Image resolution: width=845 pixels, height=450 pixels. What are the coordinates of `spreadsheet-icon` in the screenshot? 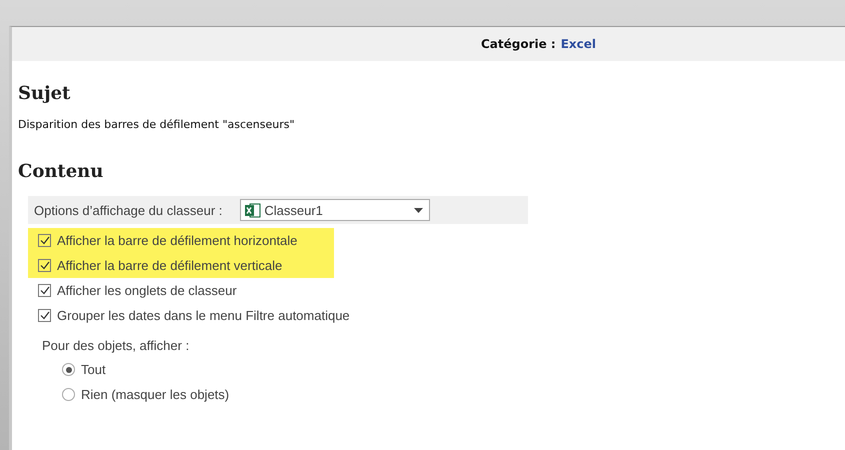 It's located at (253, 210).